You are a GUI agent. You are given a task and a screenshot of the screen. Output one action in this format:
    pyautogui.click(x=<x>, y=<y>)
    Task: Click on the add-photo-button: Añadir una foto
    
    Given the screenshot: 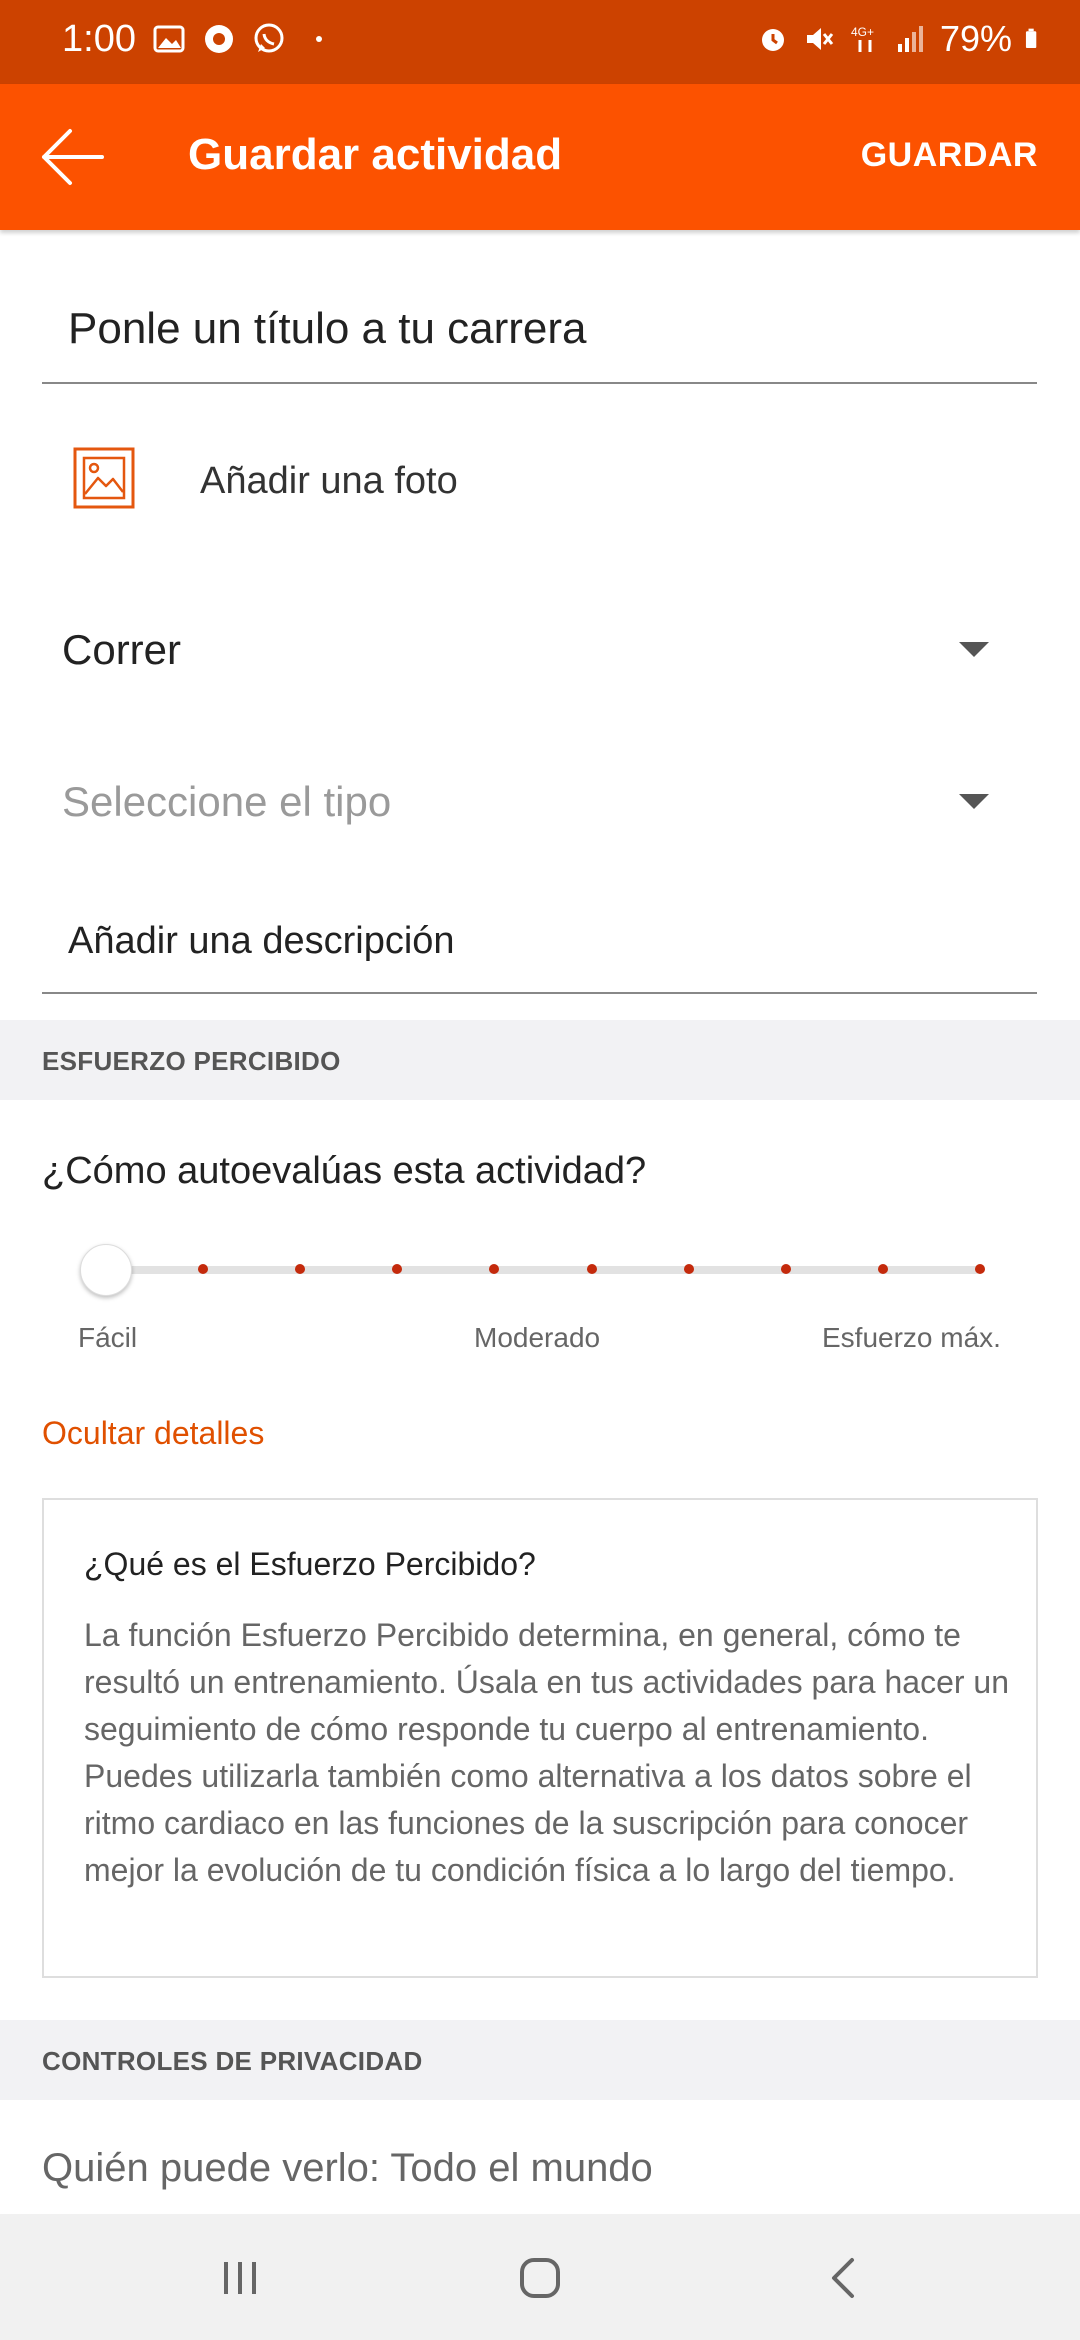 What is the action you would take?
    pyautogui.click(x=539, y=480)
    